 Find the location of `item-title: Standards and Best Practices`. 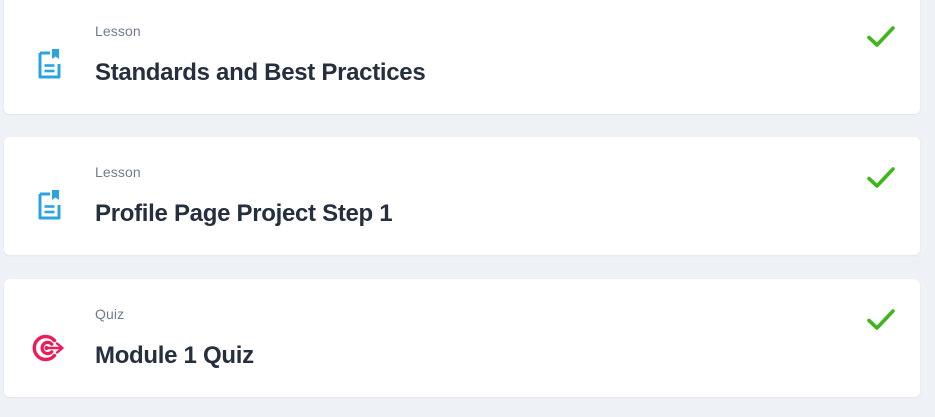

item-title: Standards and Best Practices is located at coordinates (260, 73).